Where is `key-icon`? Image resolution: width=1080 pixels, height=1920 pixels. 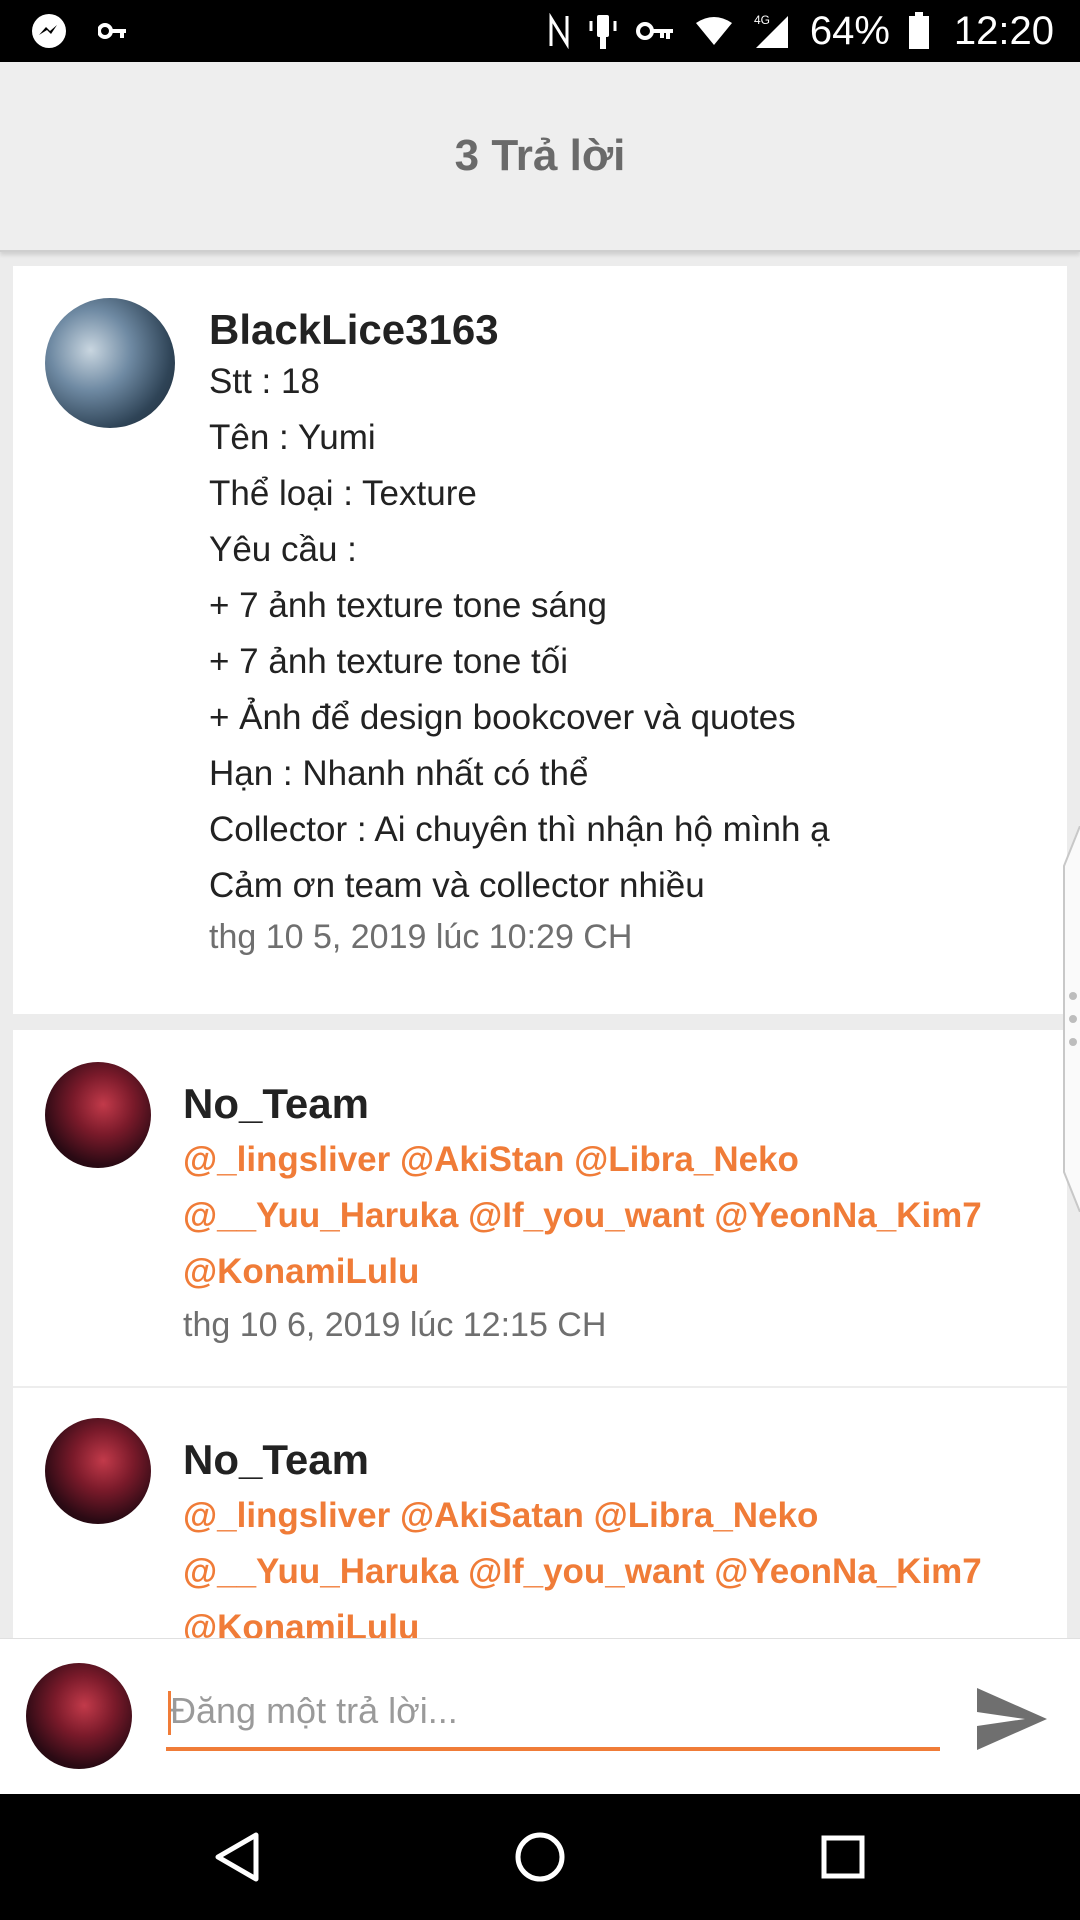 key-icon is located at coordinates (113, 31).